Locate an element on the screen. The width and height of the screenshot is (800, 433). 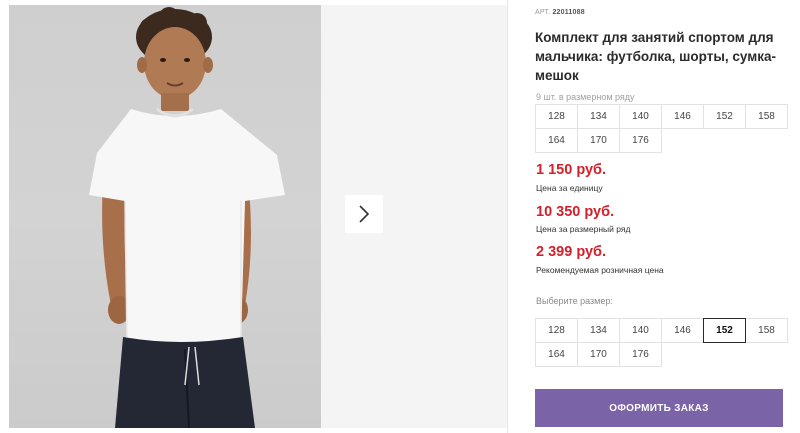
gallery-next-button is located at coordinates (364, 214).